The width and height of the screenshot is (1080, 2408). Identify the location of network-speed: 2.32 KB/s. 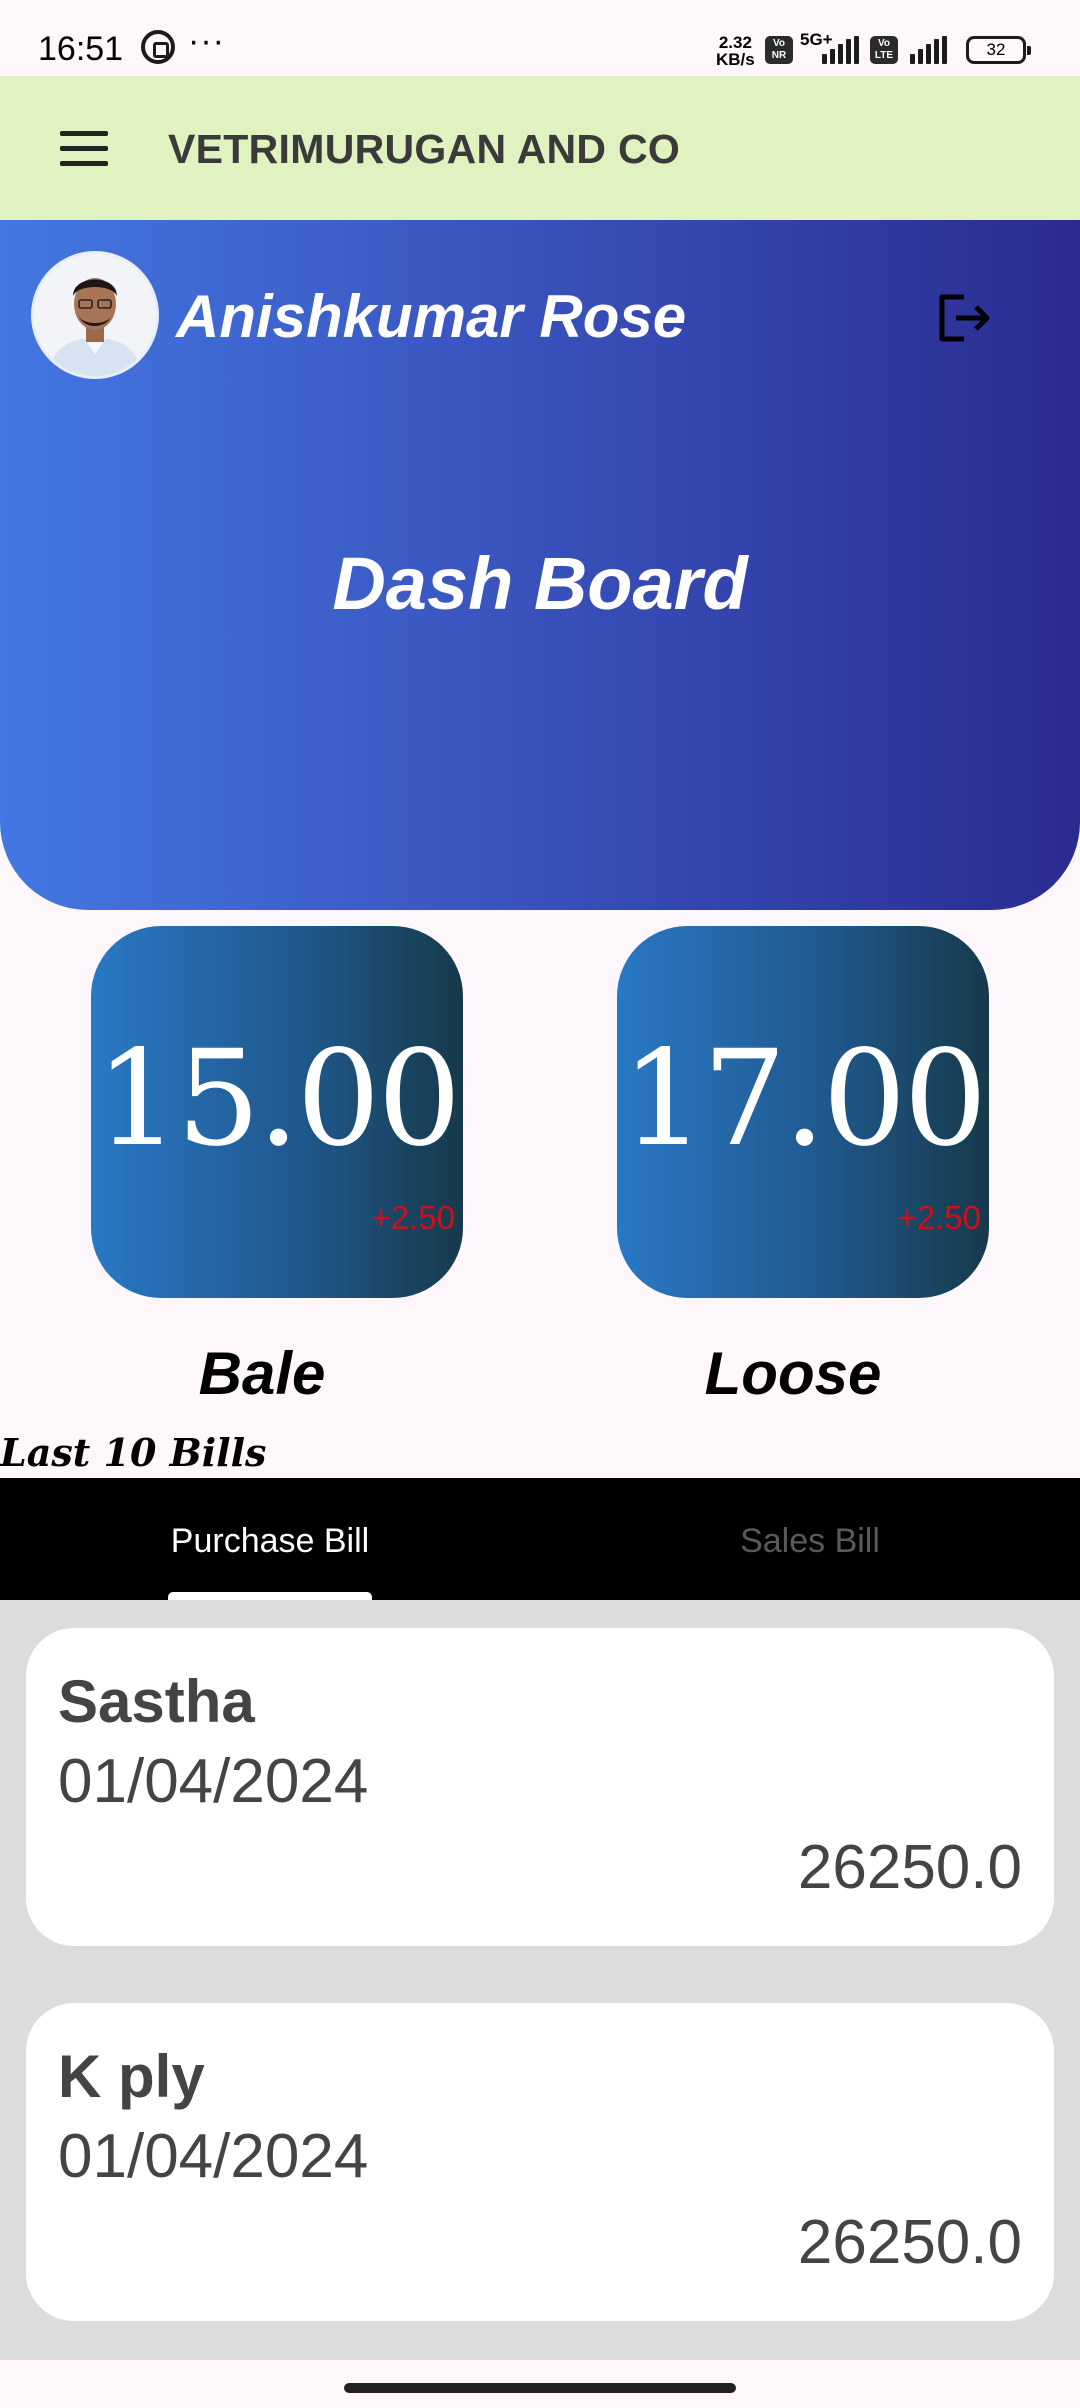
(735, 51).